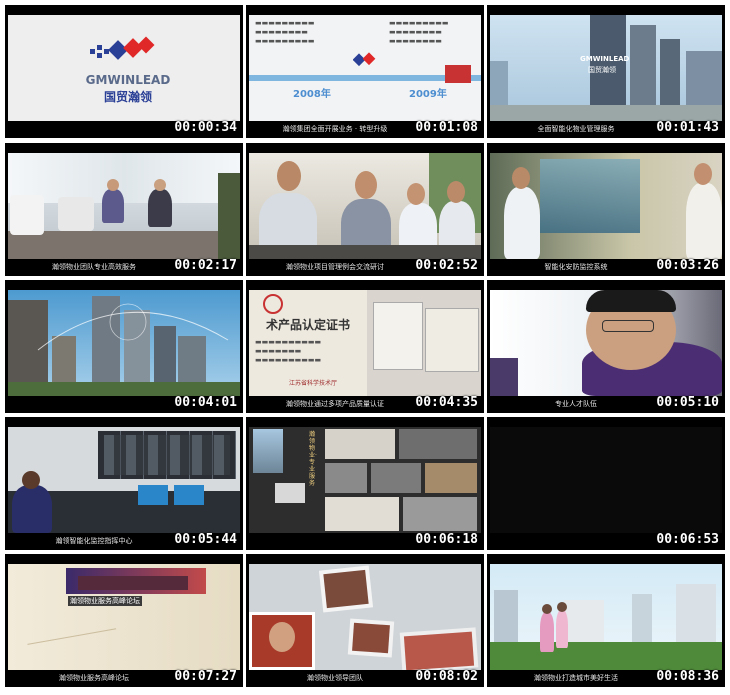 The image size is (730, 695). Describe the element at coordinates (128, 80) in the screenshot. I see `logo-text-en: GMWINLEAD` at that location.